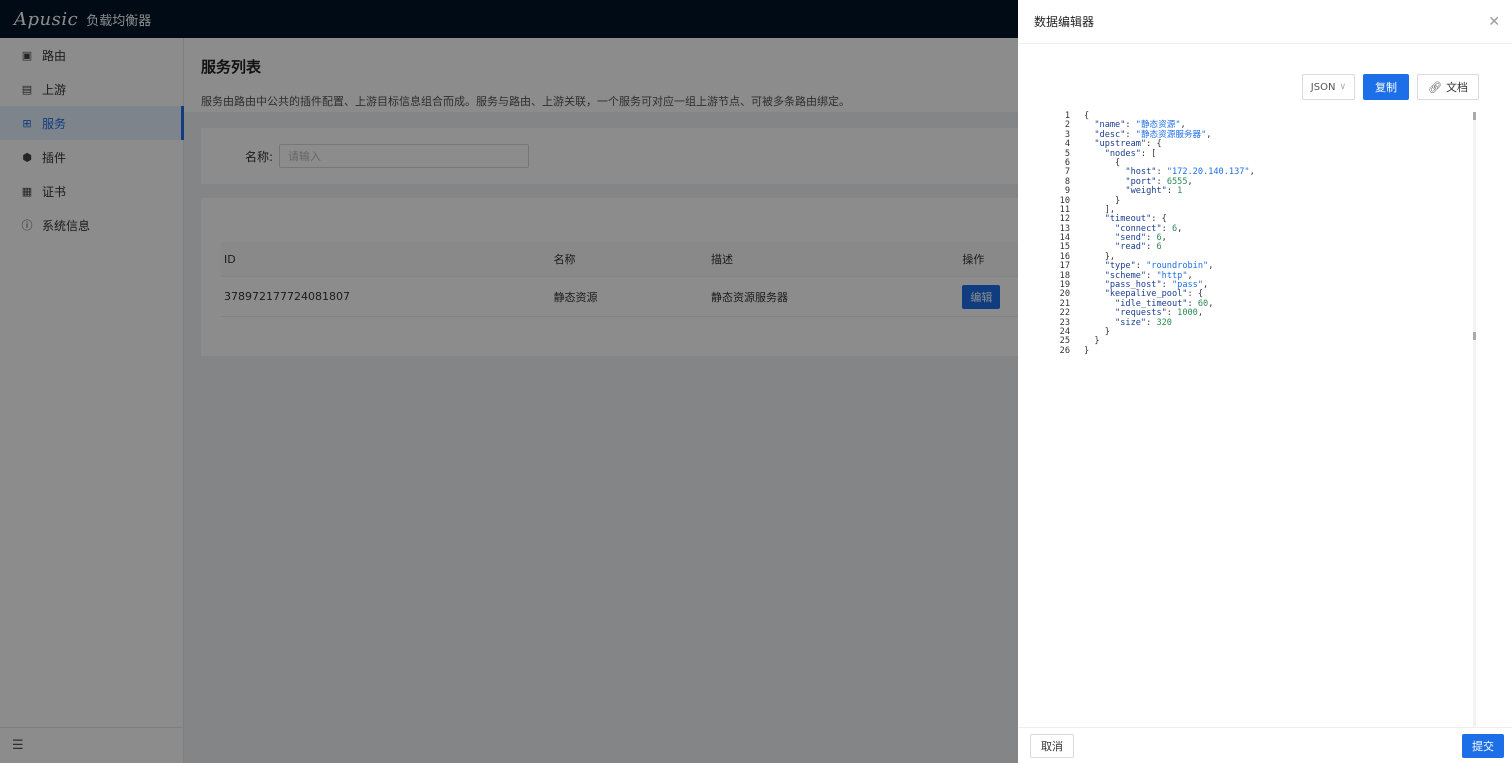 This screenshot has height=763, width=1512. What do you see at coordinates (1268, 332) in the screenshot?
I see `editor-line: 24 }` at bounding box center [1268, 332].